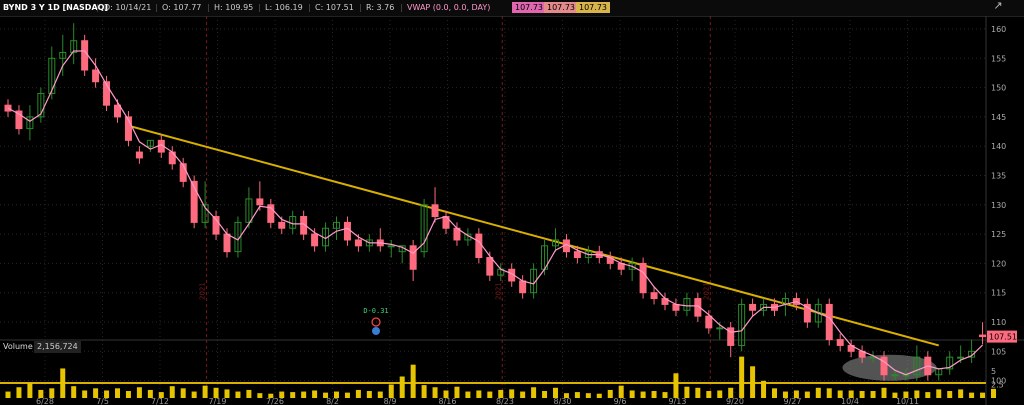  I want to click on date-tick-label: 10/11, so click(907, 401).